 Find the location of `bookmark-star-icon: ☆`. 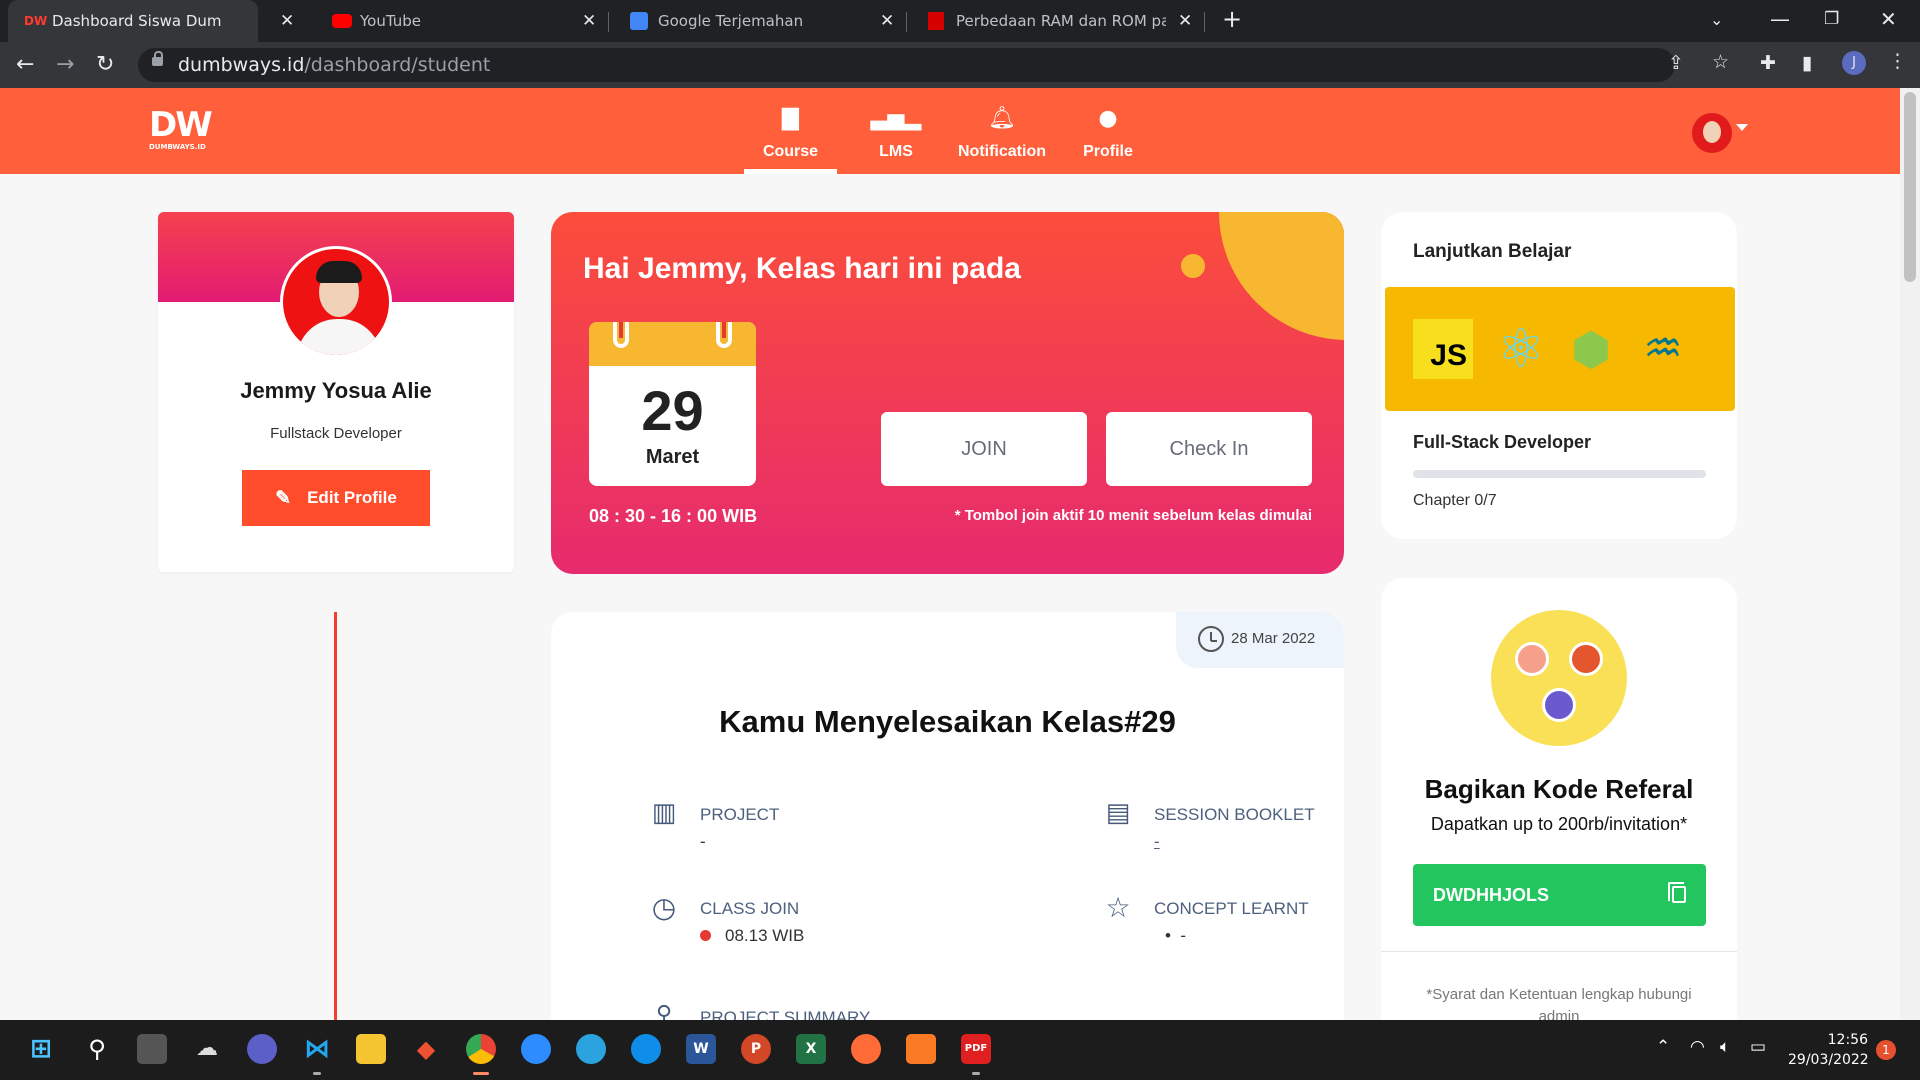

bookmark-star-icon: ☆ is located at coordinates (1720, 62).